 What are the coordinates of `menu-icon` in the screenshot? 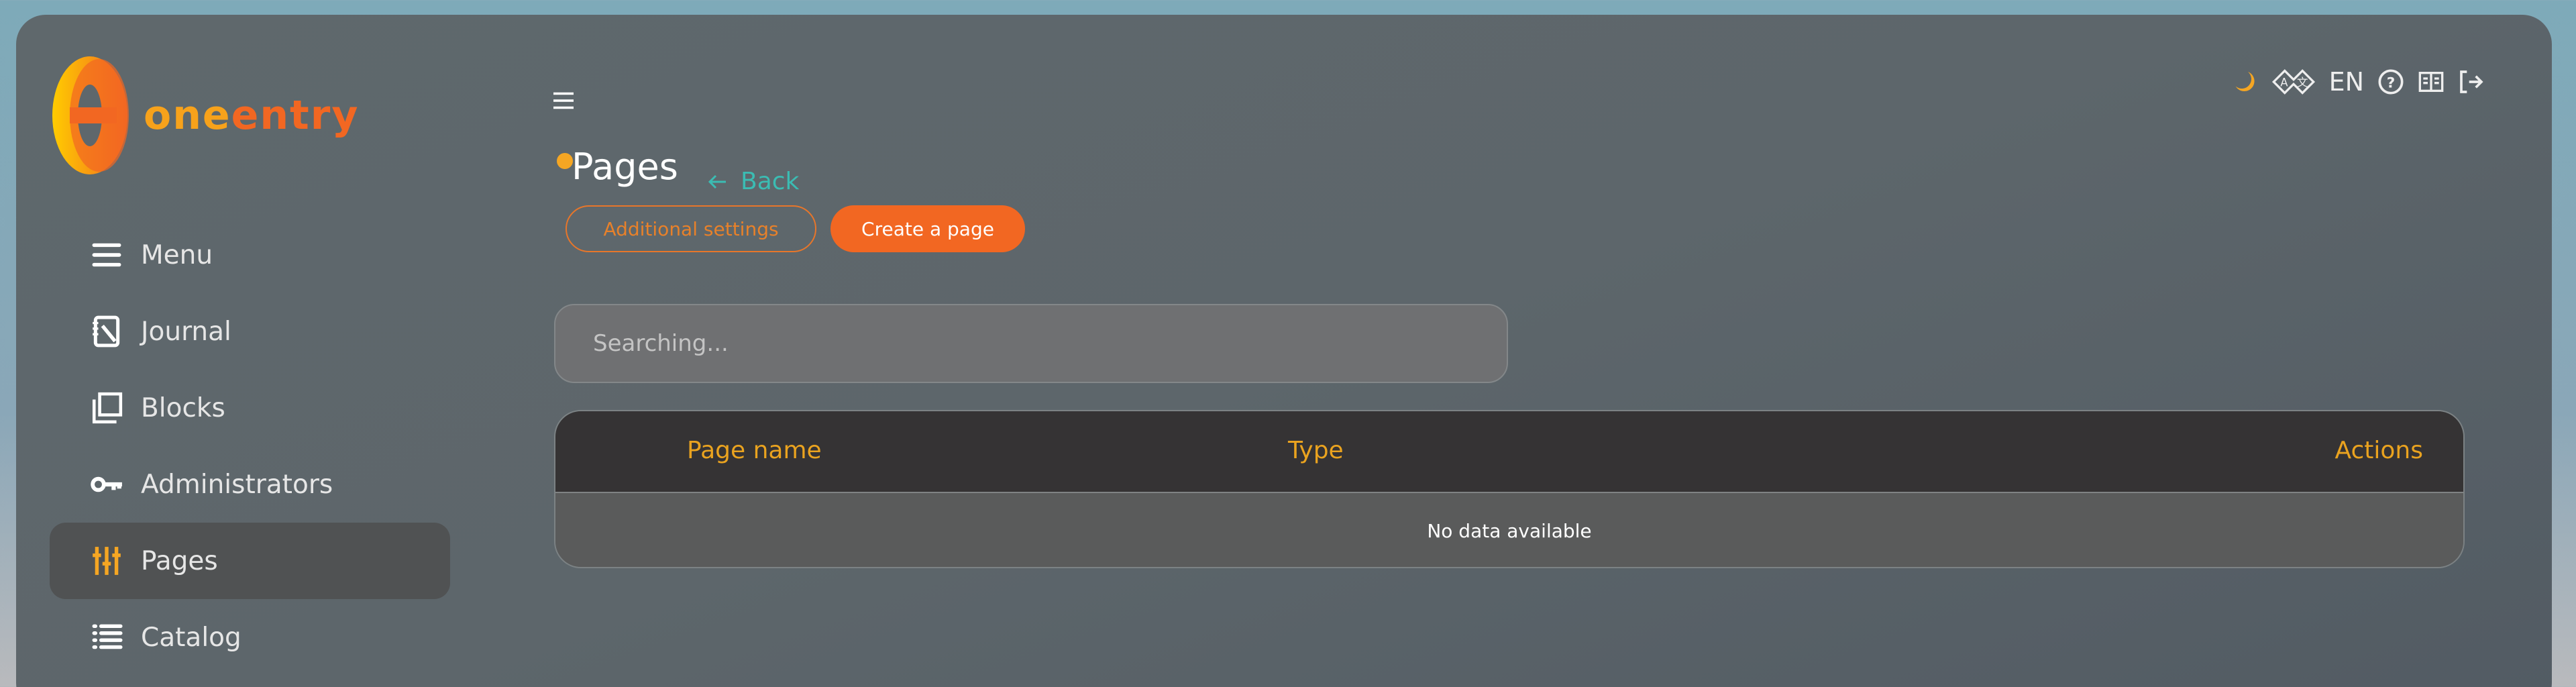 It's located at (106, 255).